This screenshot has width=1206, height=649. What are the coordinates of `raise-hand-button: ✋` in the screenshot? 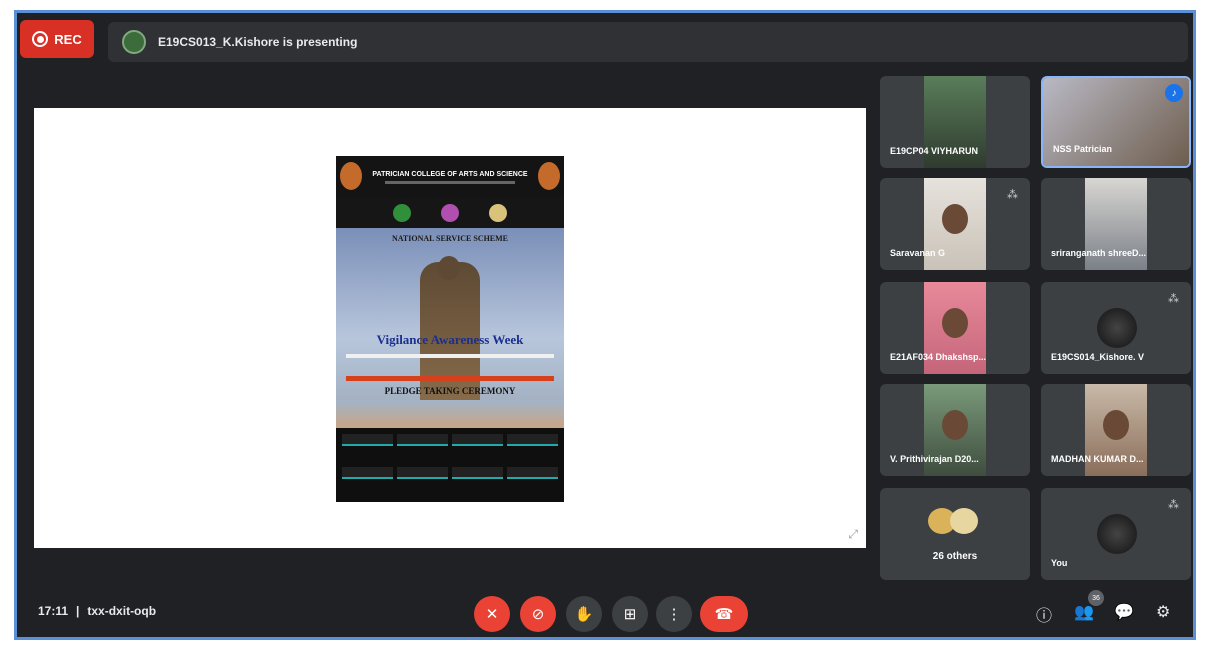 It's located at (584, 614).